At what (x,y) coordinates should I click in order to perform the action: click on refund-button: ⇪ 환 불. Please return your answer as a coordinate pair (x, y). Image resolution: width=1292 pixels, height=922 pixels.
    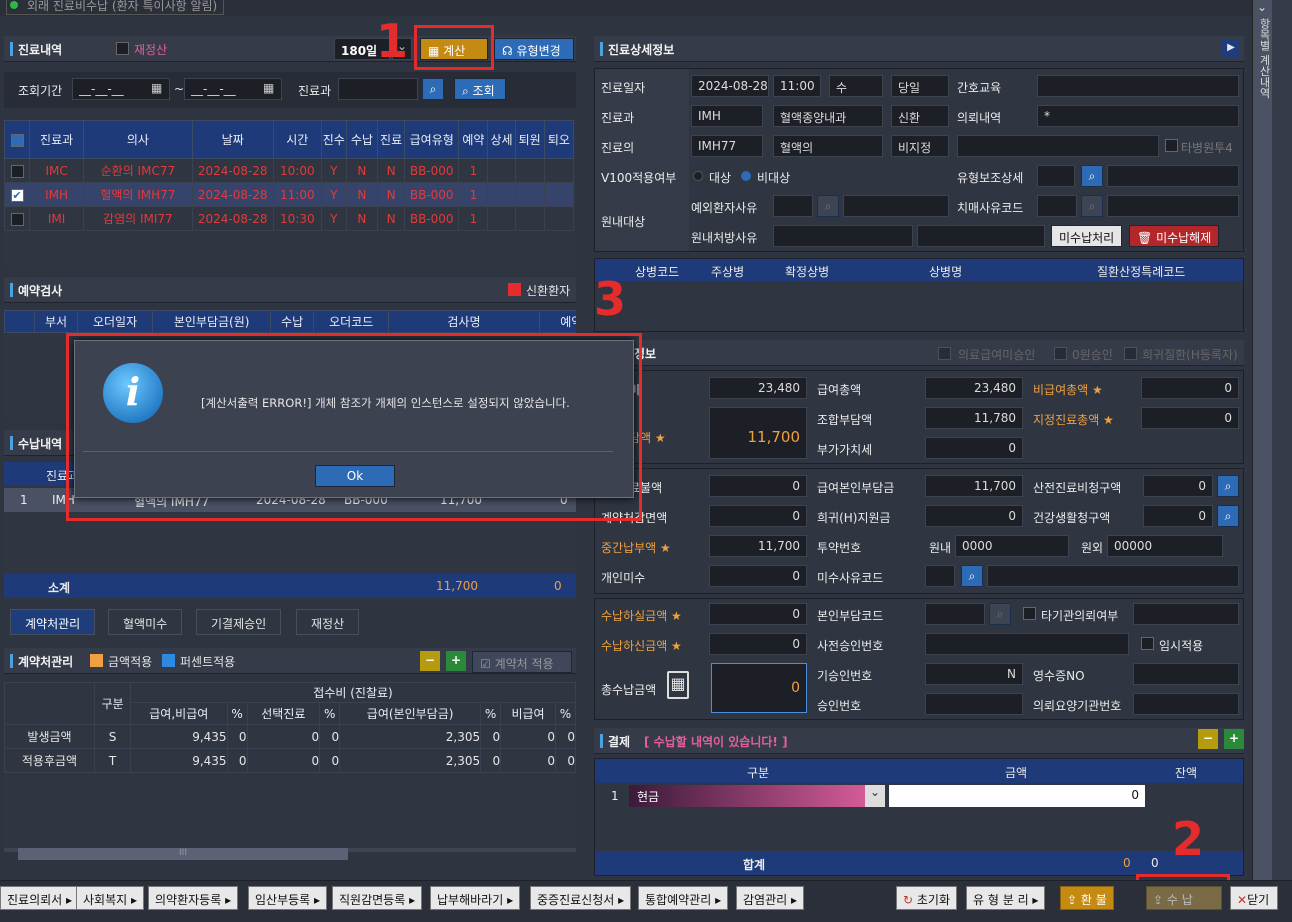
    Looking at the image, I should click on (1087, 898).